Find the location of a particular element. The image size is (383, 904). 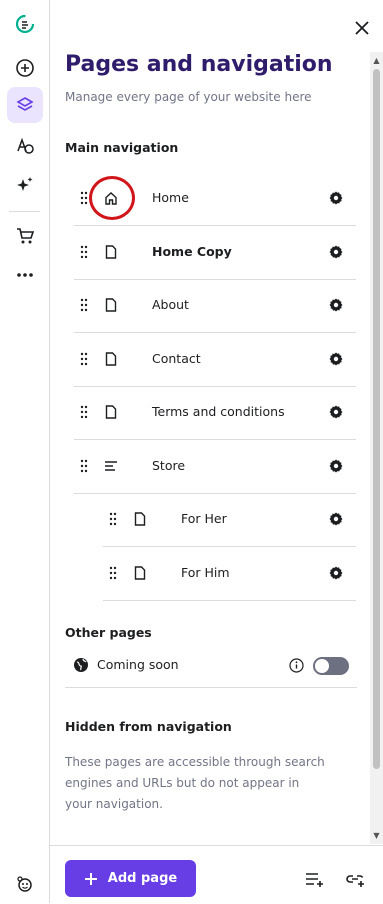

nav-item-for-her: For Her is located at coordinates (229, 520).